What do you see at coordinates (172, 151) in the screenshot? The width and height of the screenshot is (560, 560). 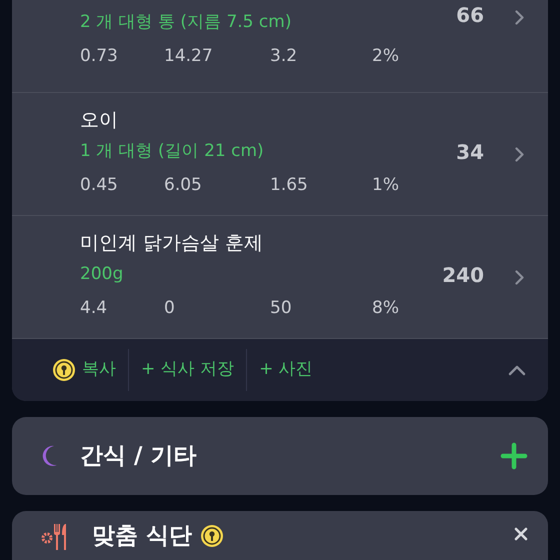 I see `food-portion: 1 개 대형 (길이 21 cm)` at bounding box center [172, 151].